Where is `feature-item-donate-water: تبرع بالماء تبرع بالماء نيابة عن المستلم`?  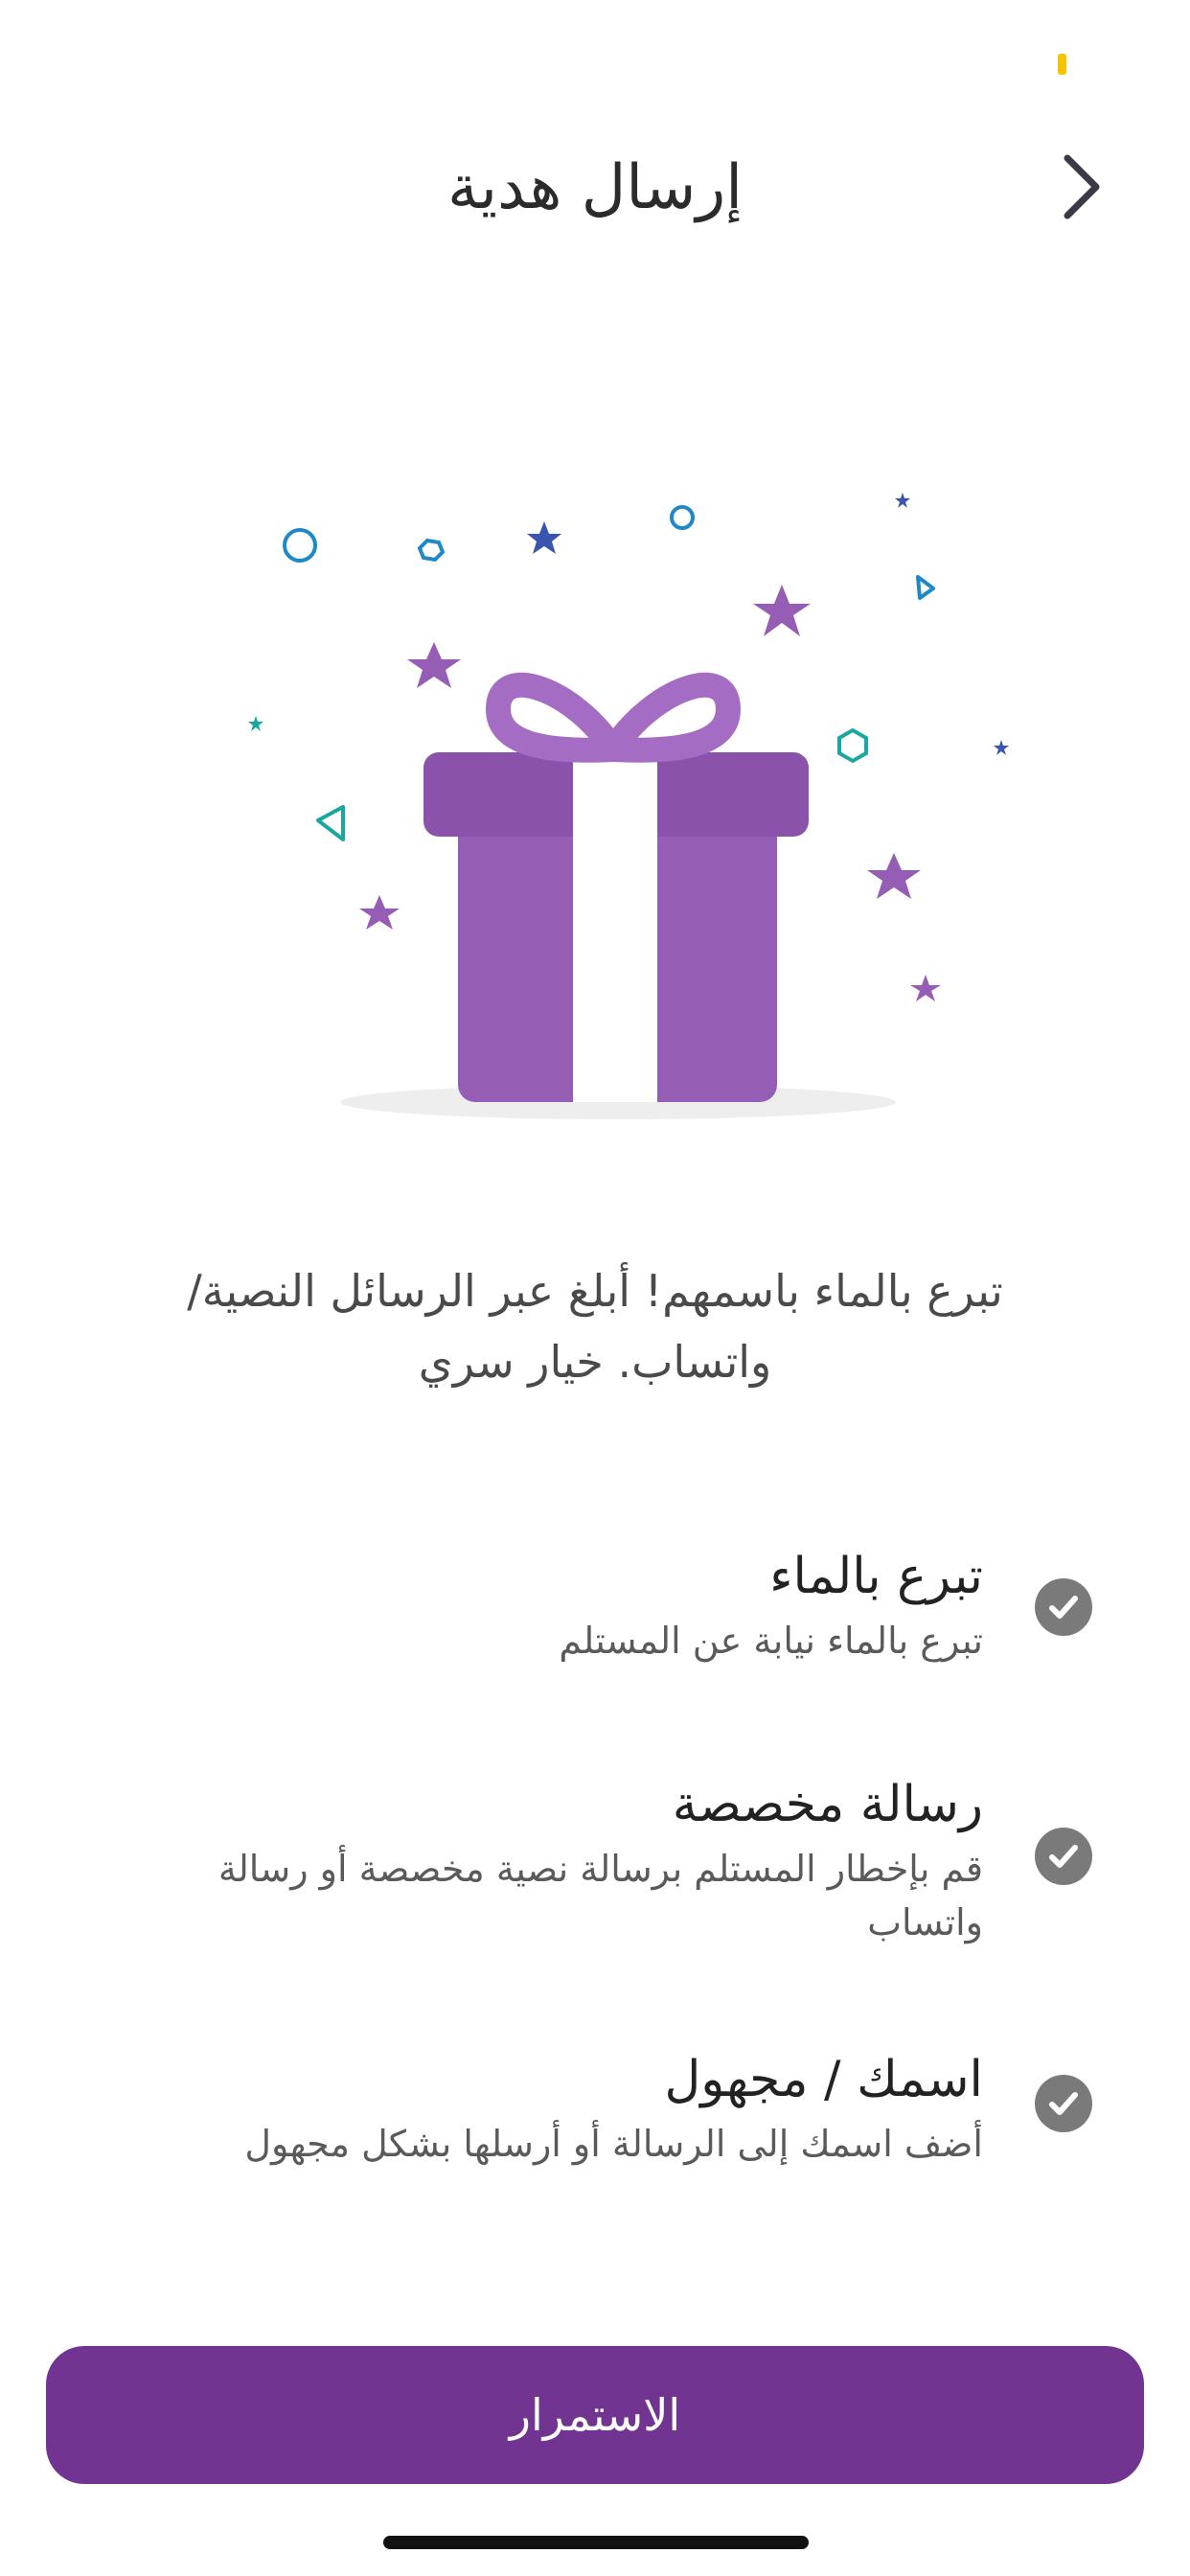 feature-item-donate-water: تبرع بالماء تبرع بالماء نيابة عن المستلم is located at coordinates (580, 1605).